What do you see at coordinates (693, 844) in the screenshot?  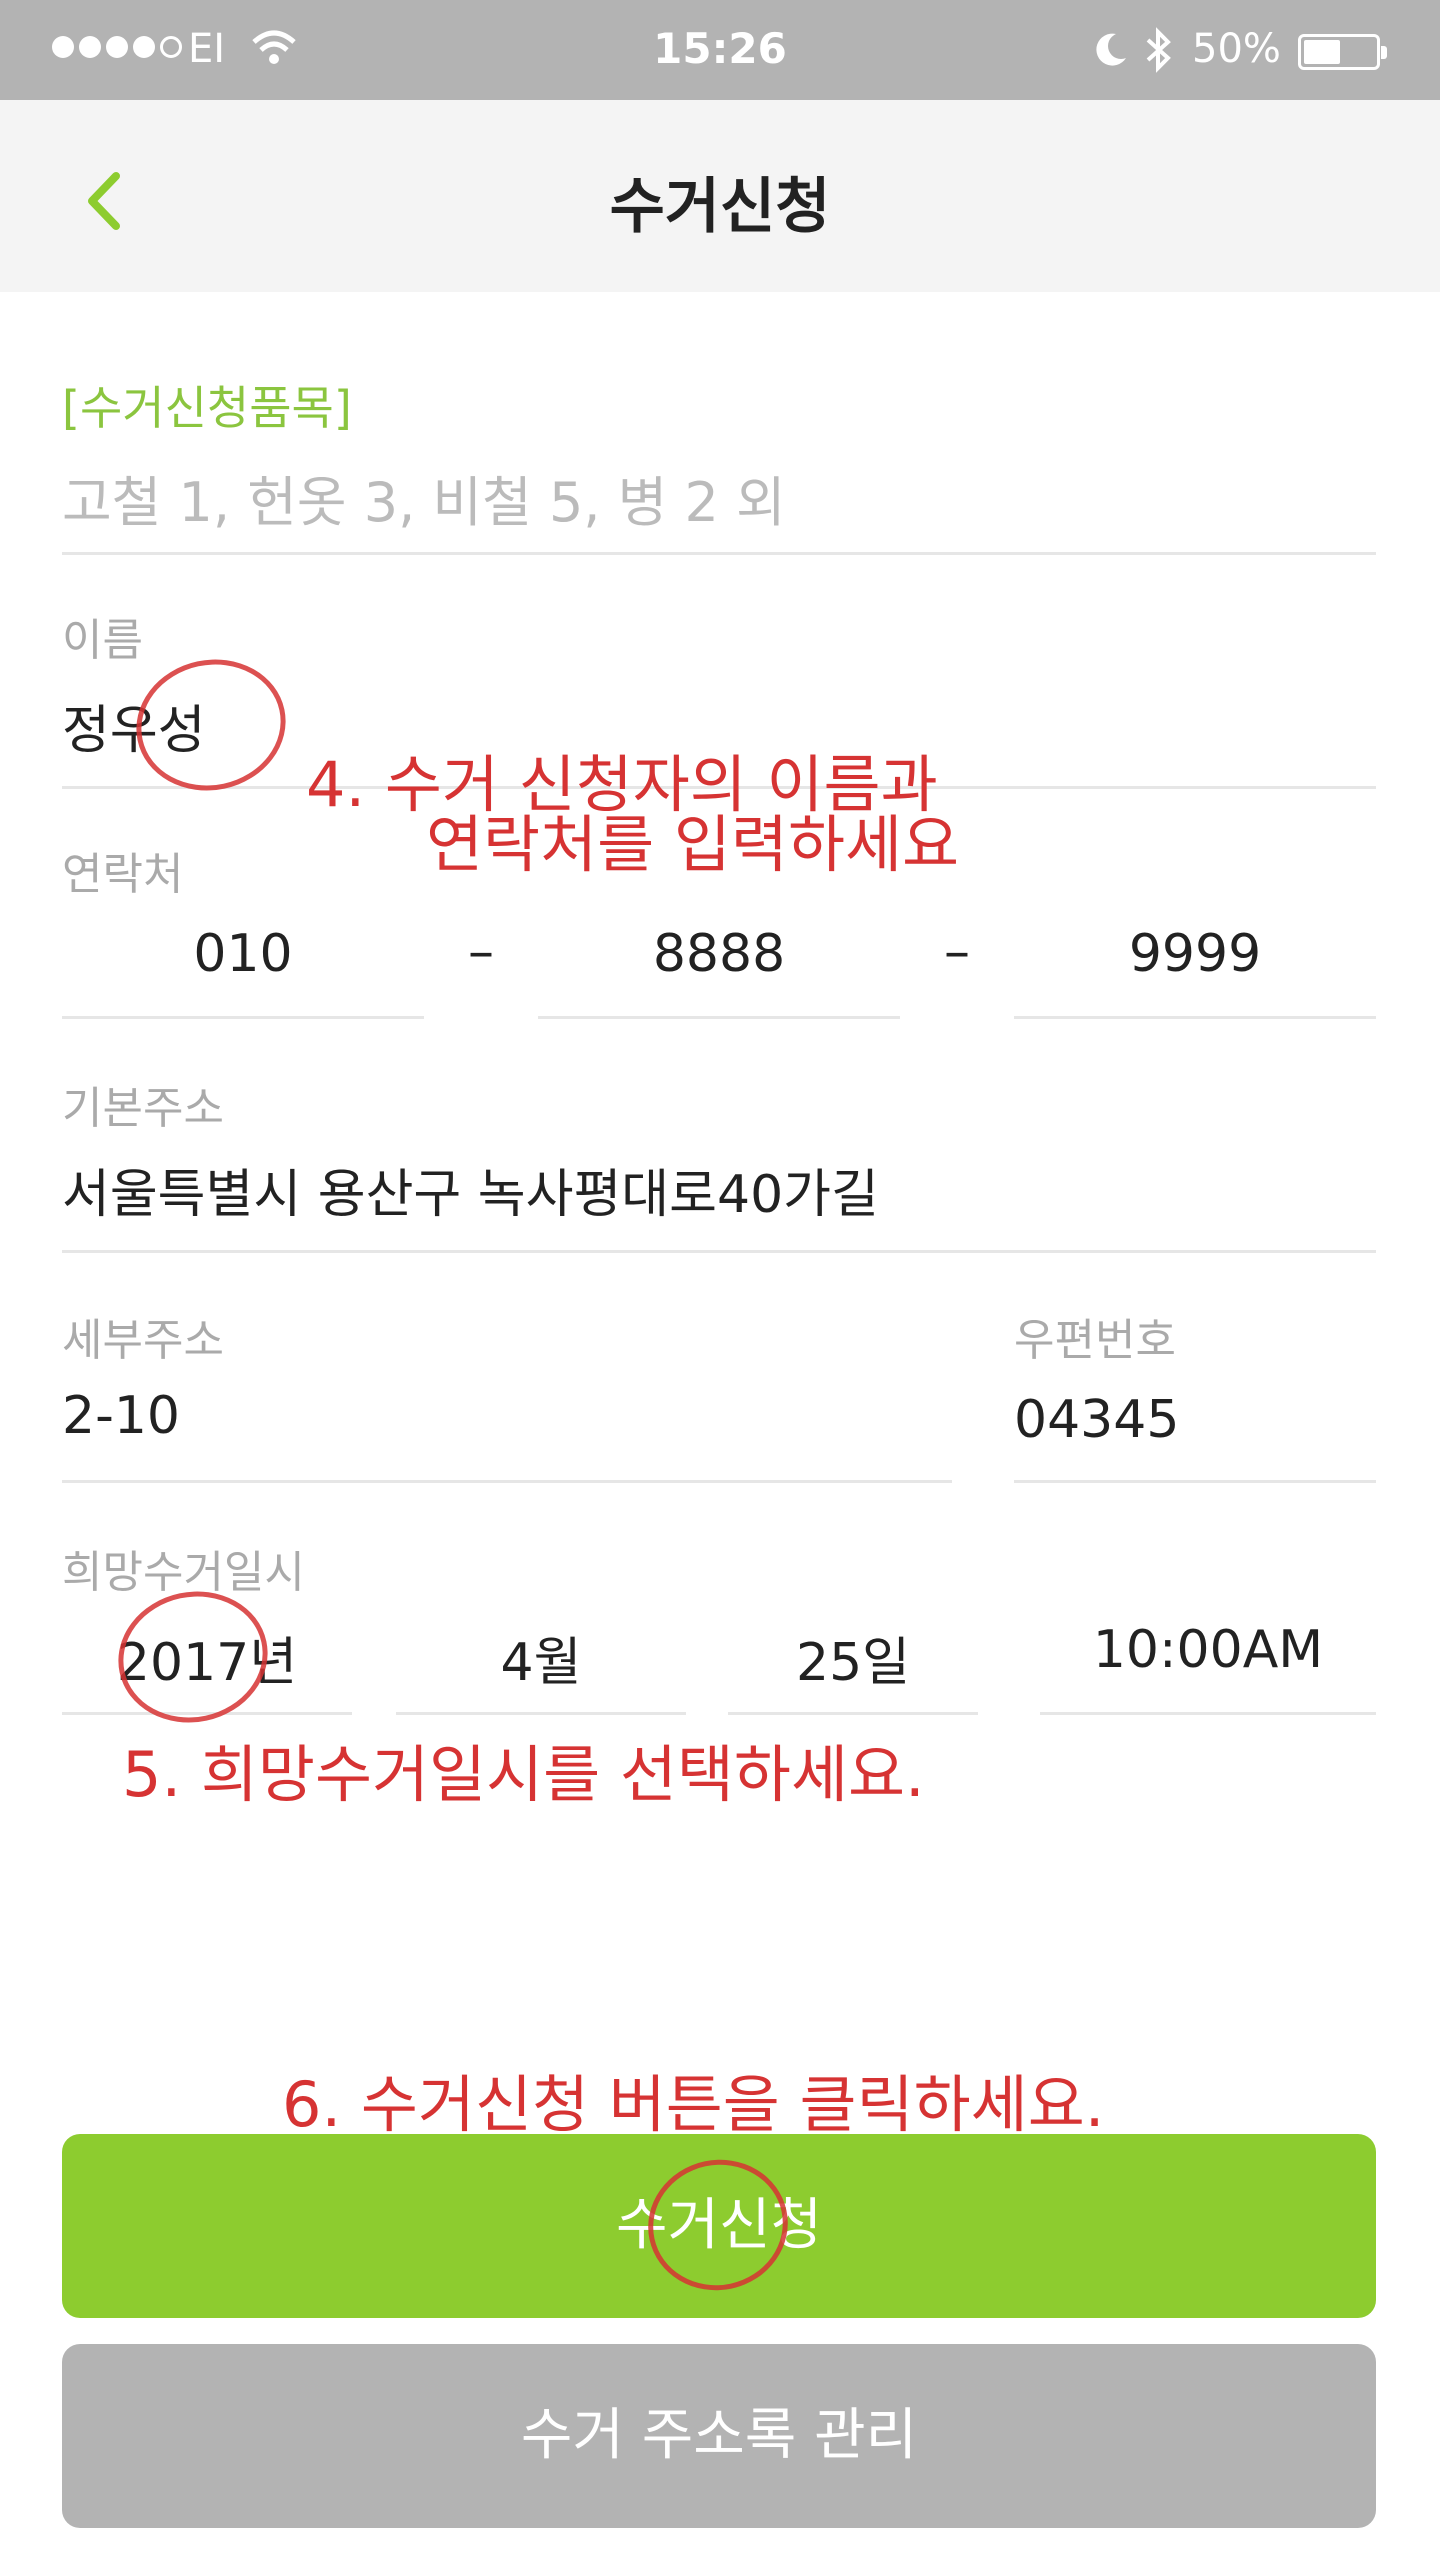 I see `annotation-step4-line2: 연락처를 입력하세요` at bounding box center [693, 844].